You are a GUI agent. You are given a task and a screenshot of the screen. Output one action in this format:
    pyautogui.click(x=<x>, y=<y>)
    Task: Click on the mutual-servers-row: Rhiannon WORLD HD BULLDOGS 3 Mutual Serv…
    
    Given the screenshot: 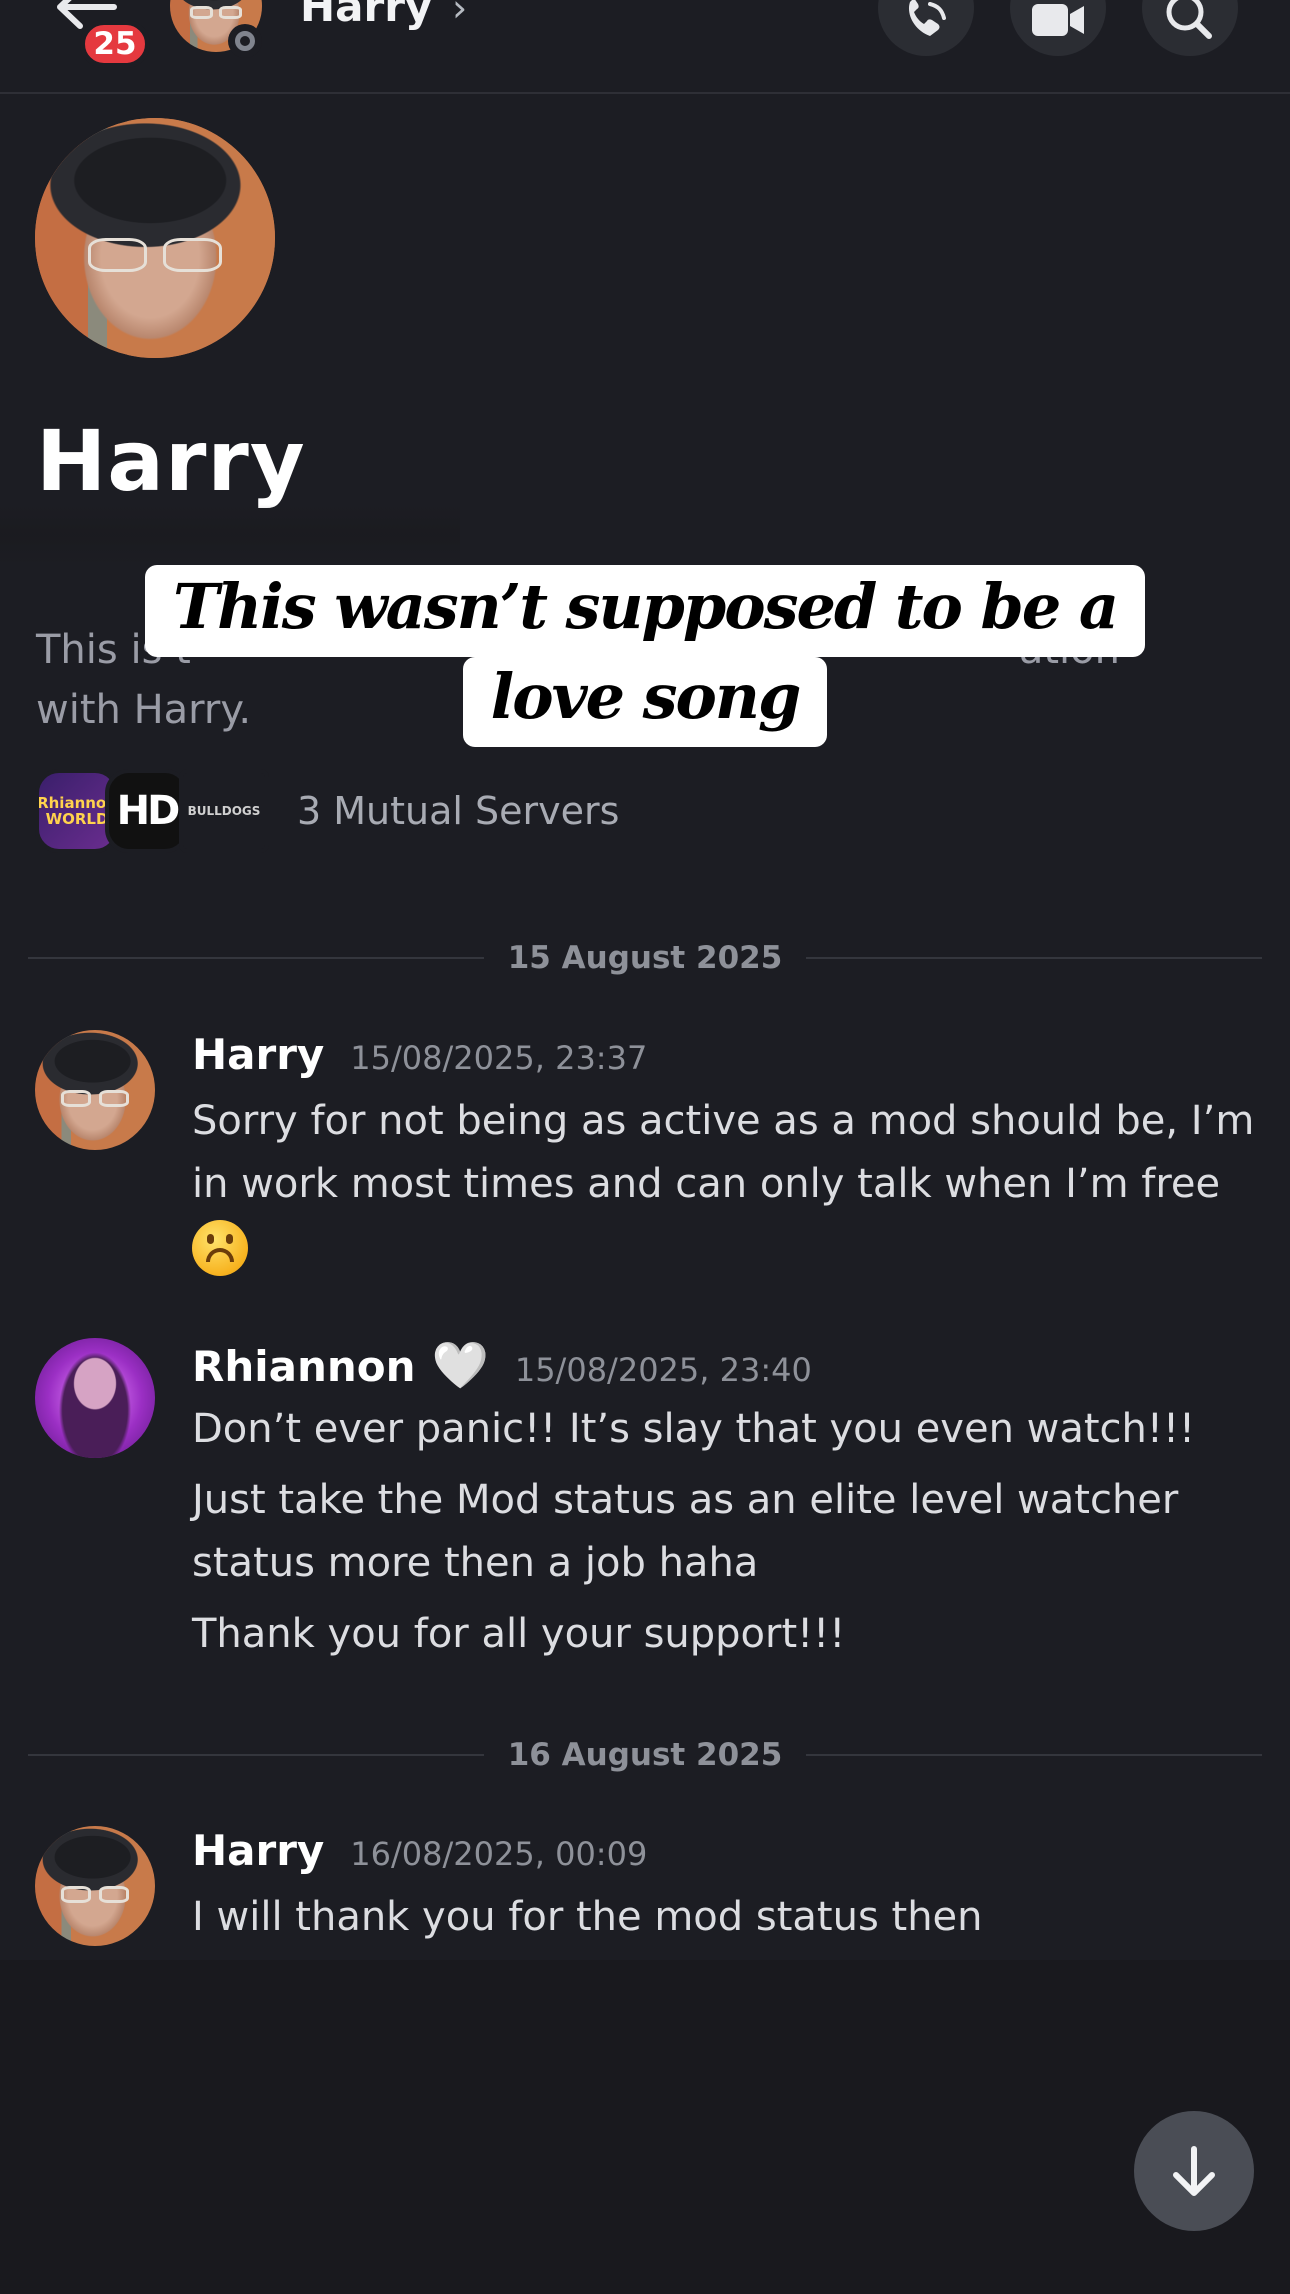 What is the action you would take?
    pyautogui.click(x=327, y=811)
    